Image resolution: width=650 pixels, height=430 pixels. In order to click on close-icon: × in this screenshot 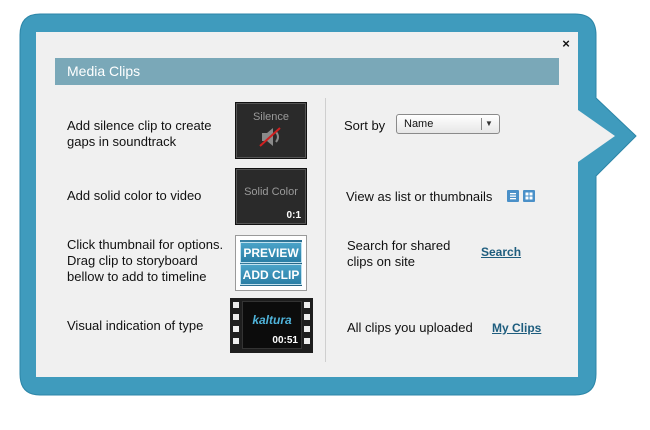, I will do `click(566, 43)`.